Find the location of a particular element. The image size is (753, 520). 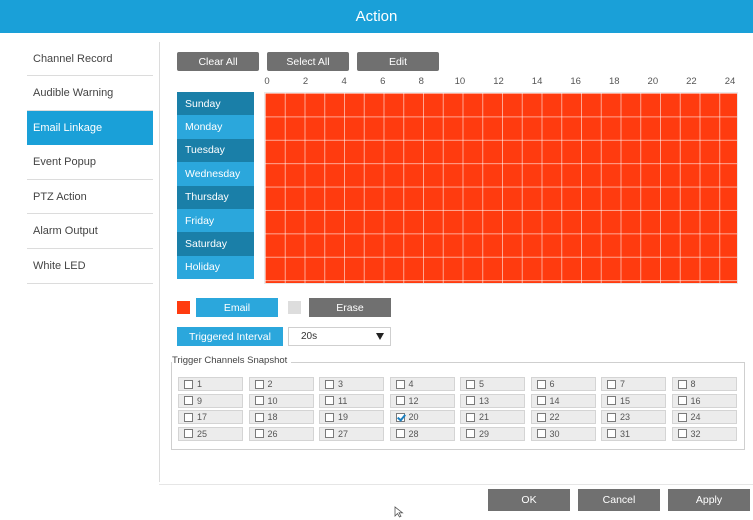

channel-checkbox-16: 16 is located at coordinates (704, 400).